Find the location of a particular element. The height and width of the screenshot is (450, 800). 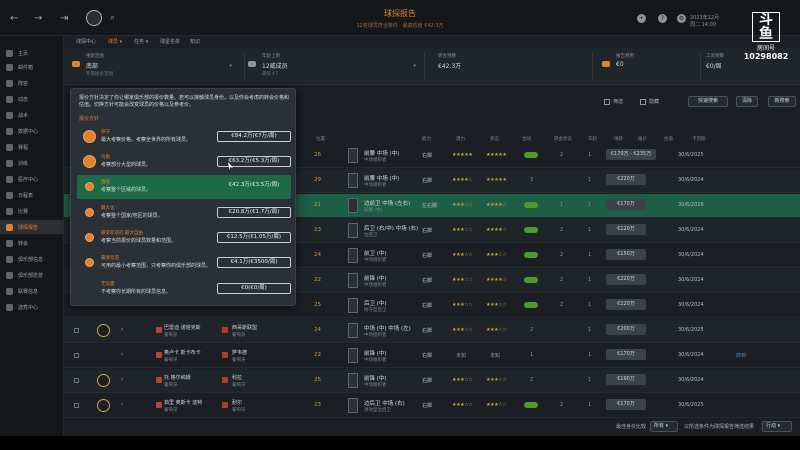

age-limit-filter: 年龄上限 12威成员 最低 €7 ▾ is located at coordinates (334, 67).